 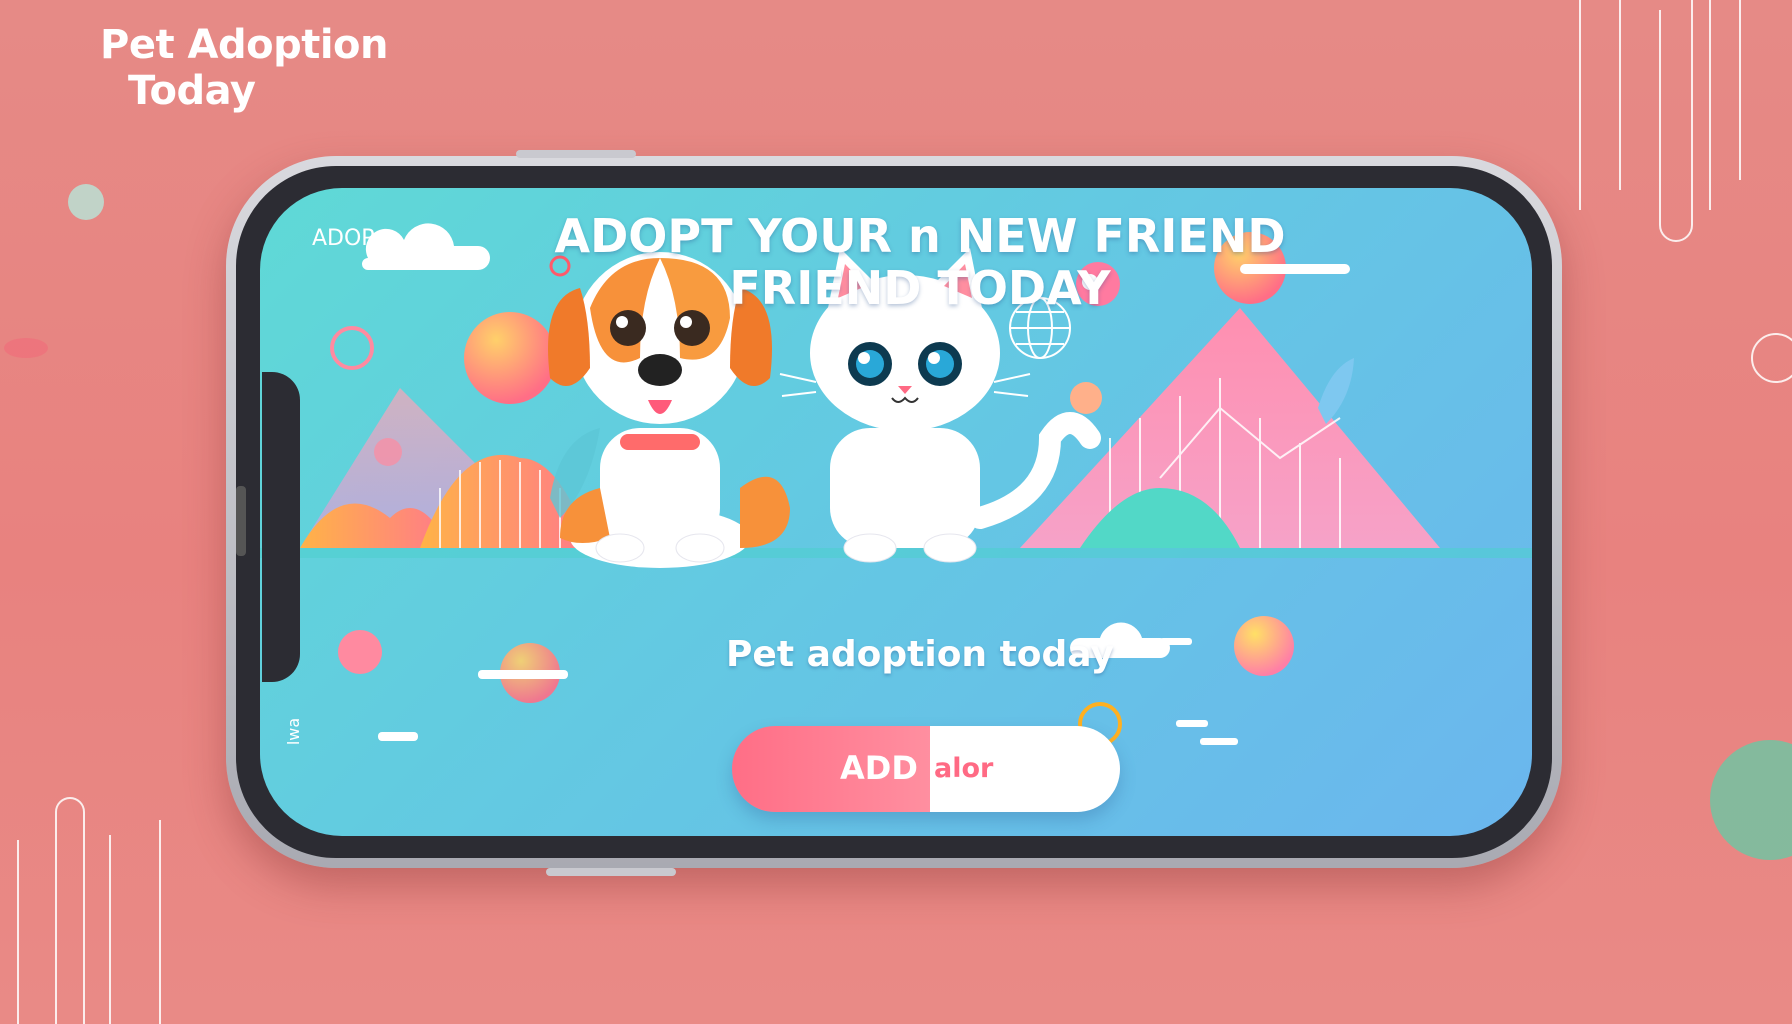 I want to click on adopt-button: ADD alor, so click(x=926, y=769).